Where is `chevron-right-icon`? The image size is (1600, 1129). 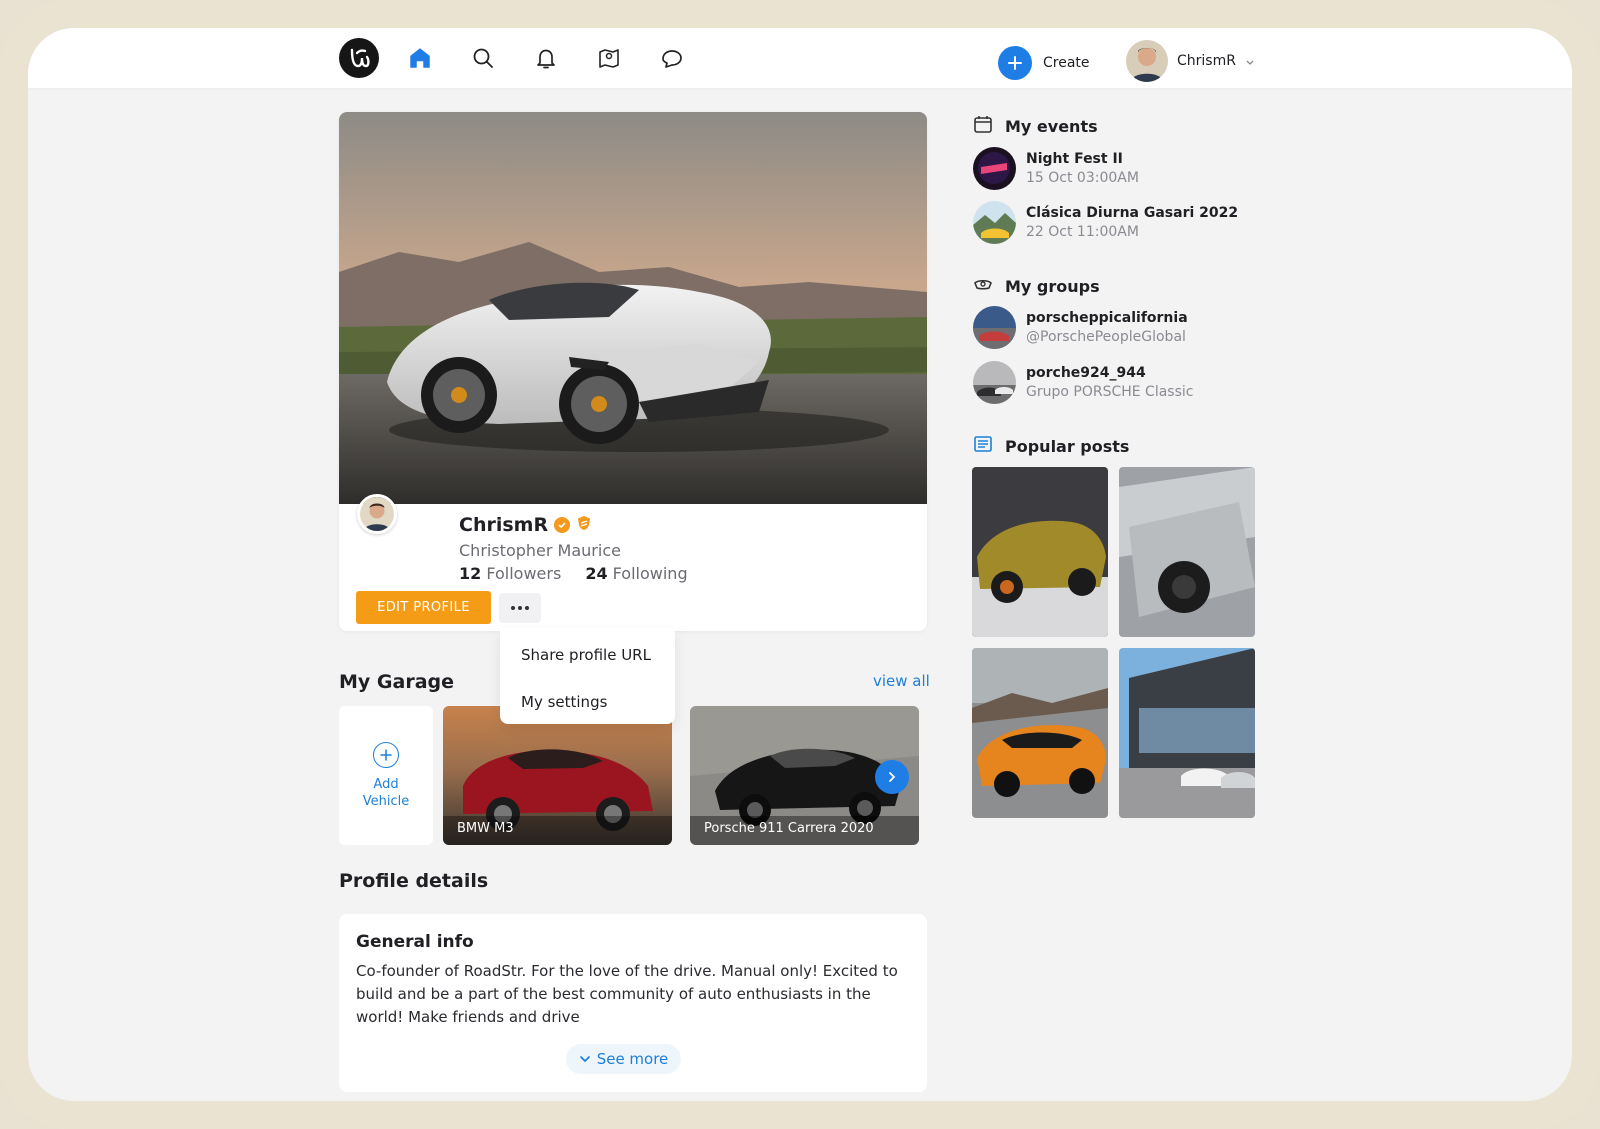
chevron-right-icon is located at coordinates (892, 777).